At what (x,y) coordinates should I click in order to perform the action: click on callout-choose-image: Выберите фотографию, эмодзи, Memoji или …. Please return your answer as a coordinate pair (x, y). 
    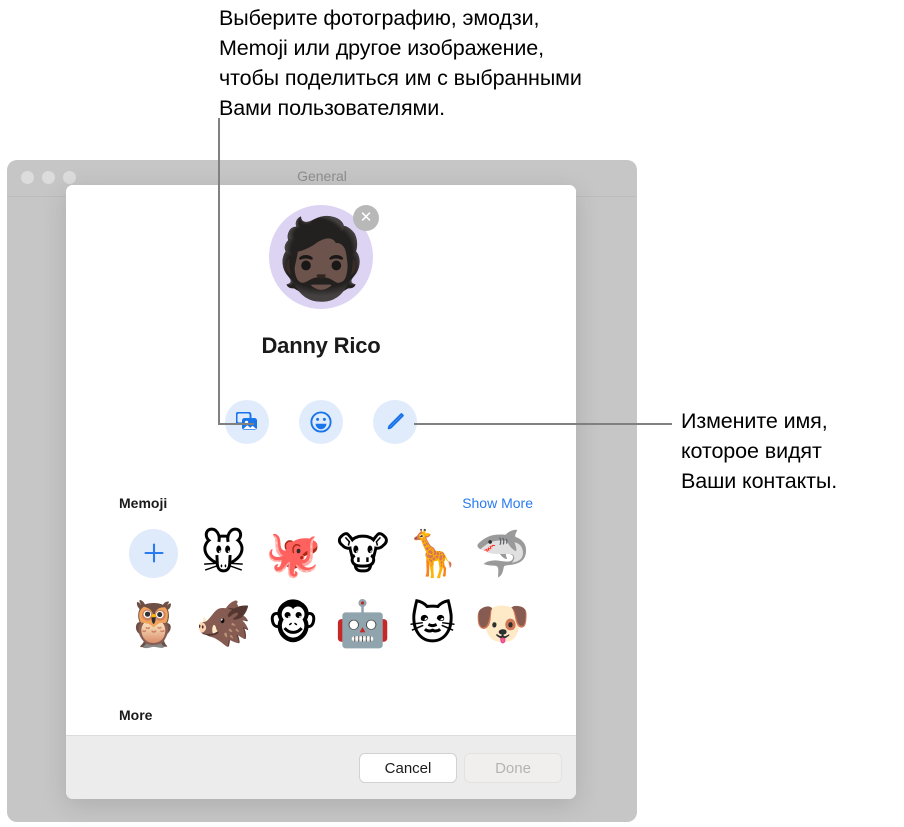
    Looking at the image, I should click on (400, 63).